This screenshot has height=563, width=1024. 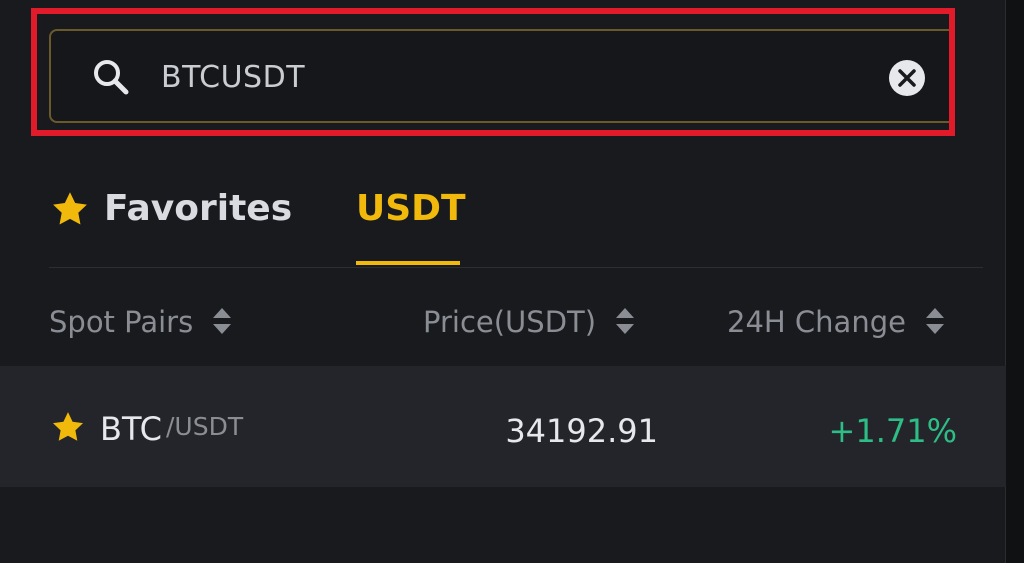 I want to click on tab-usdt: USDT, so click(x=411, y=209).